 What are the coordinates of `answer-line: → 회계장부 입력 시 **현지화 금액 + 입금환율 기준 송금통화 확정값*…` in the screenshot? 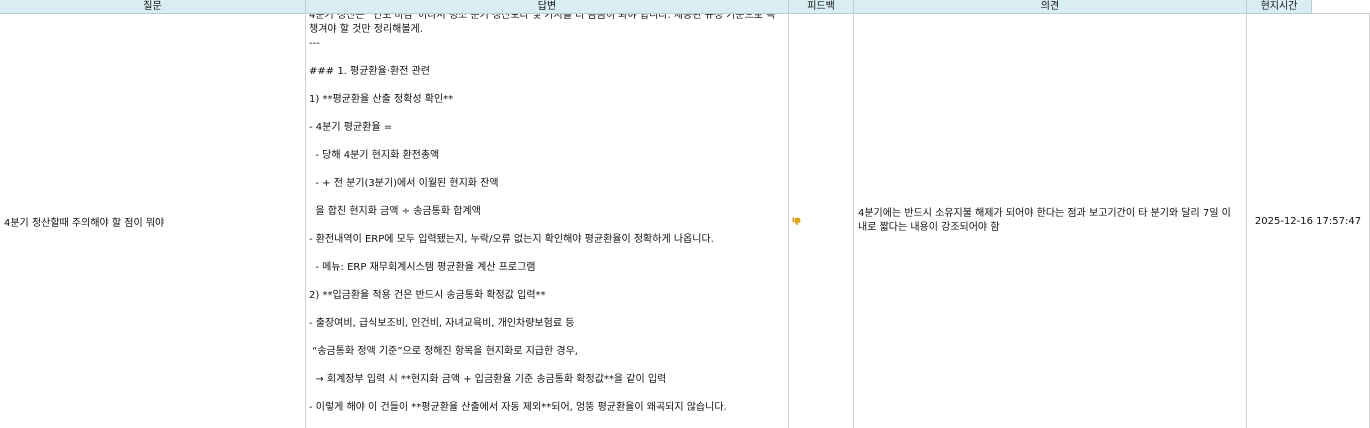 It's located at (488, 379).